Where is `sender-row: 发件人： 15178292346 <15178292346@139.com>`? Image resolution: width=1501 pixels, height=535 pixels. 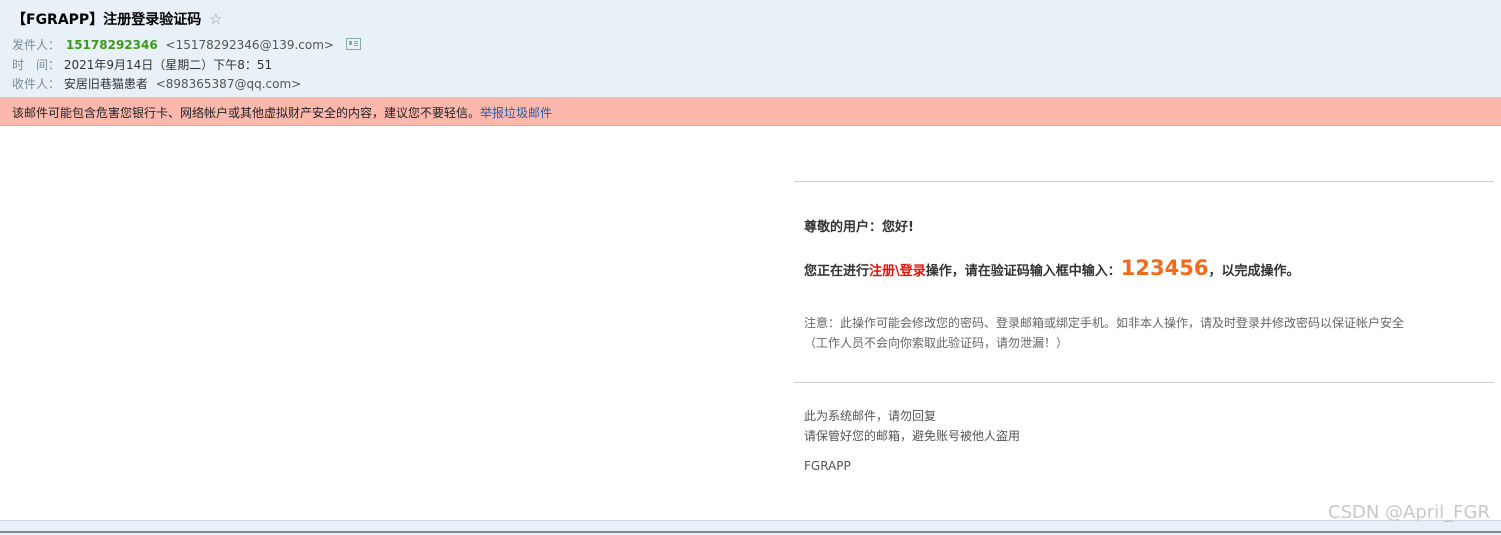
sender-row: 发件人： 15178292346 <15178292346@139.com> is located at coordinates (186, 44).